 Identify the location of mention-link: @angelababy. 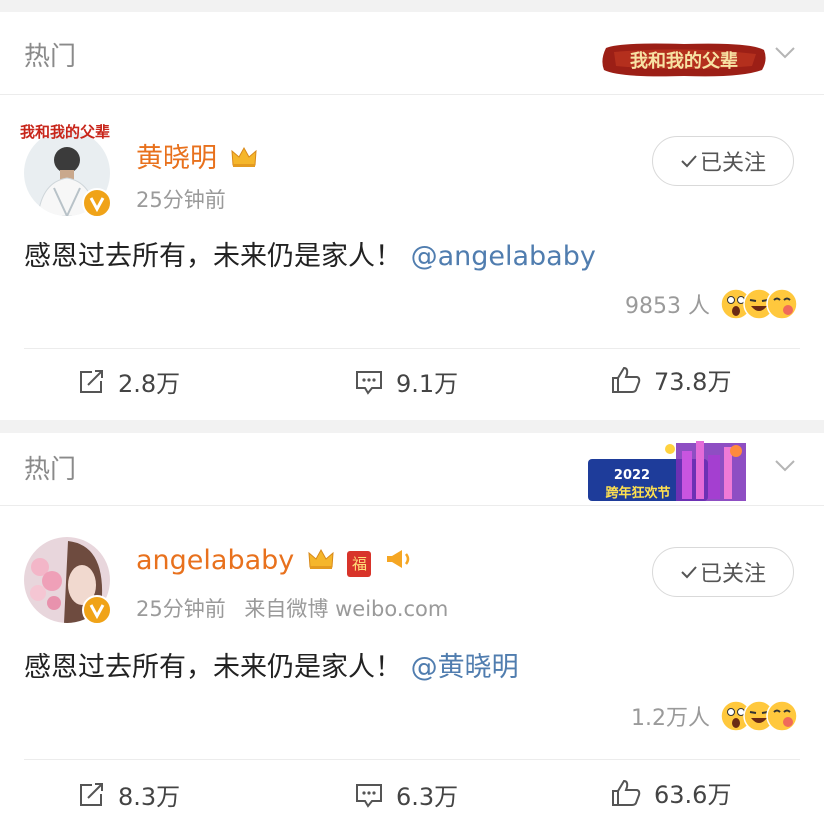
(503, 256).